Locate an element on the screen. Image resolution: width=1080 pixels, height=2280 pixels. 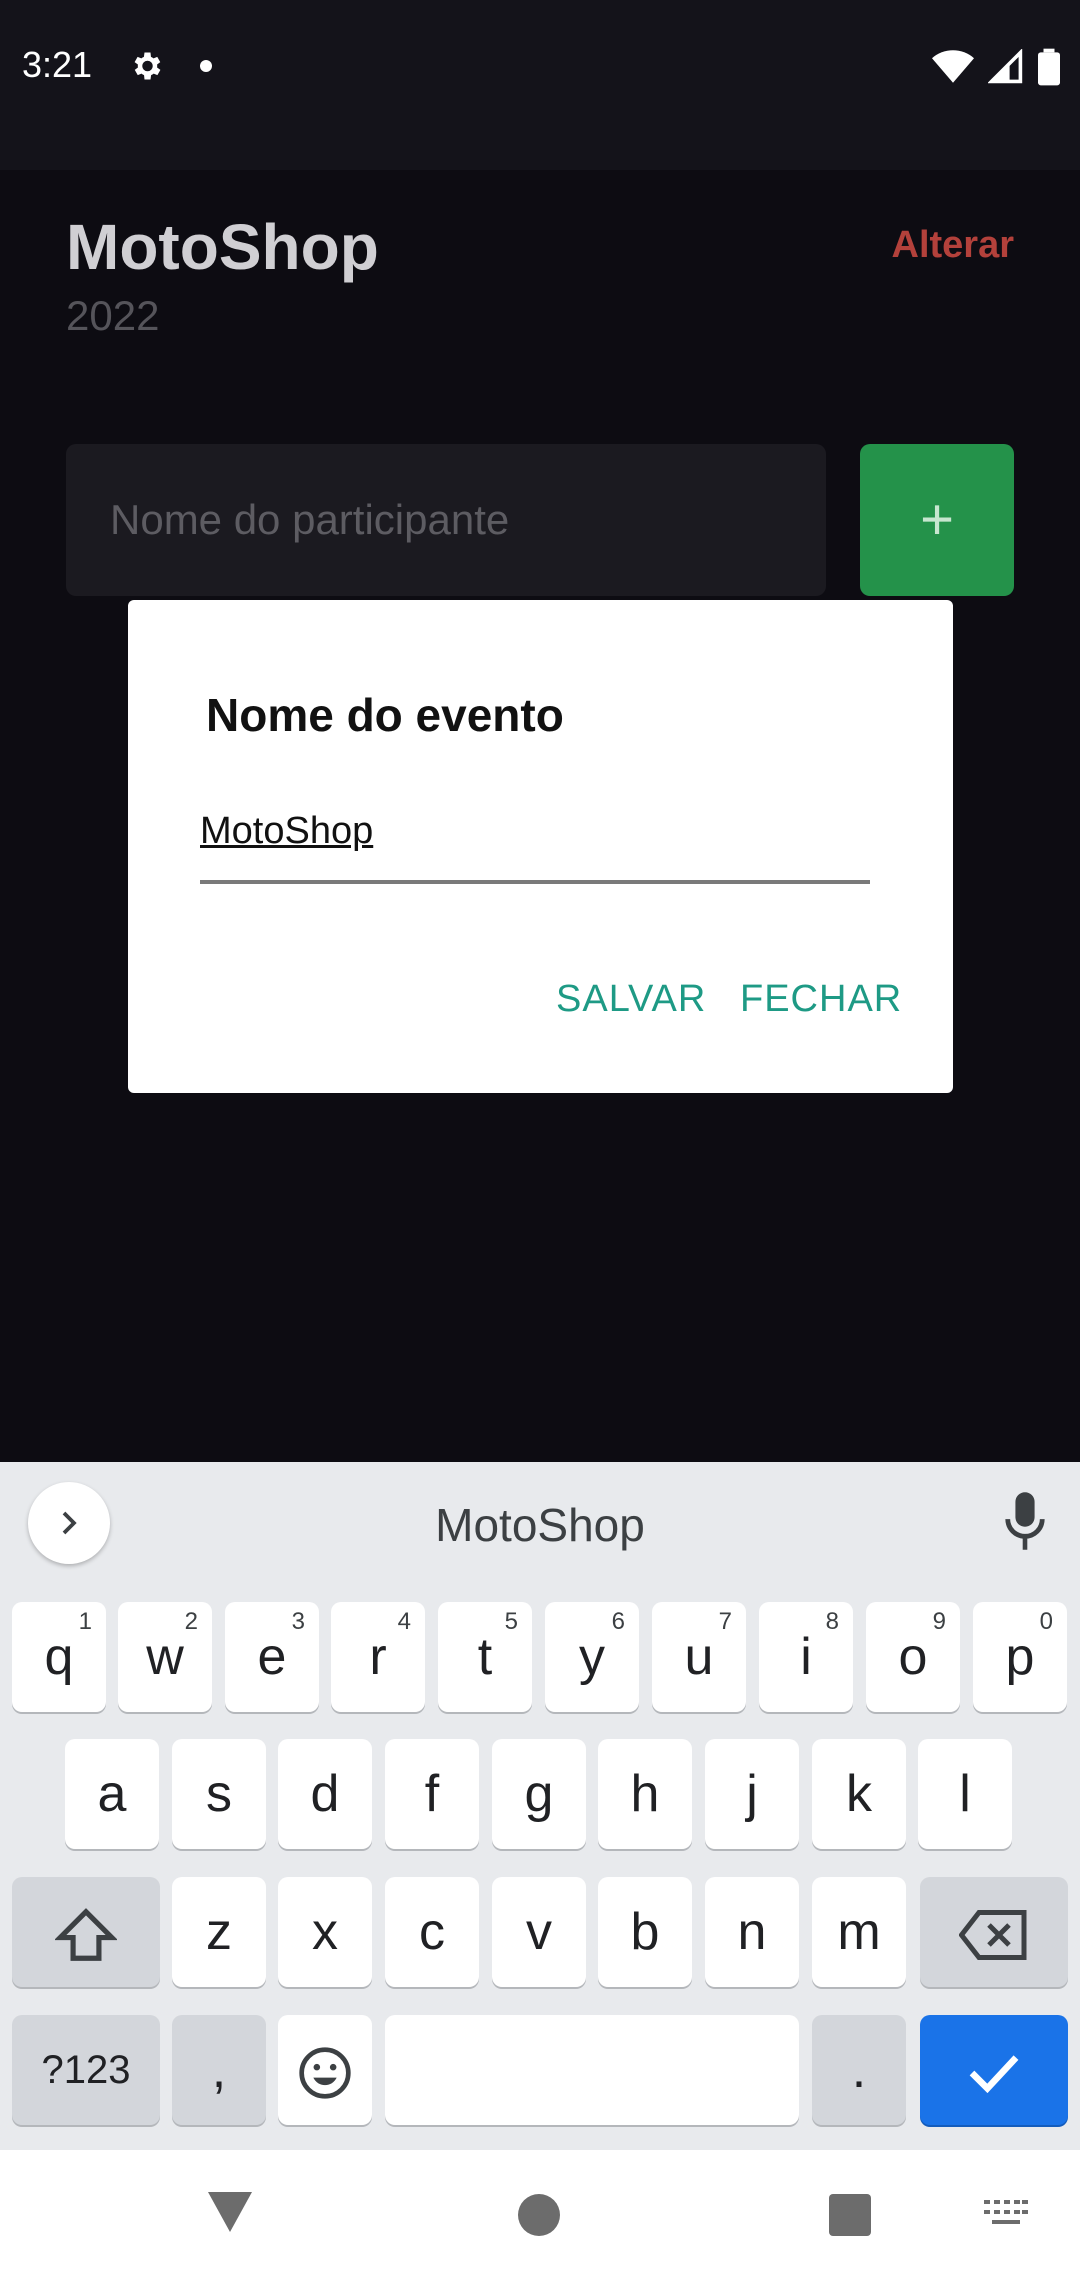
period-key: . is located at coordinates (859, 2070).